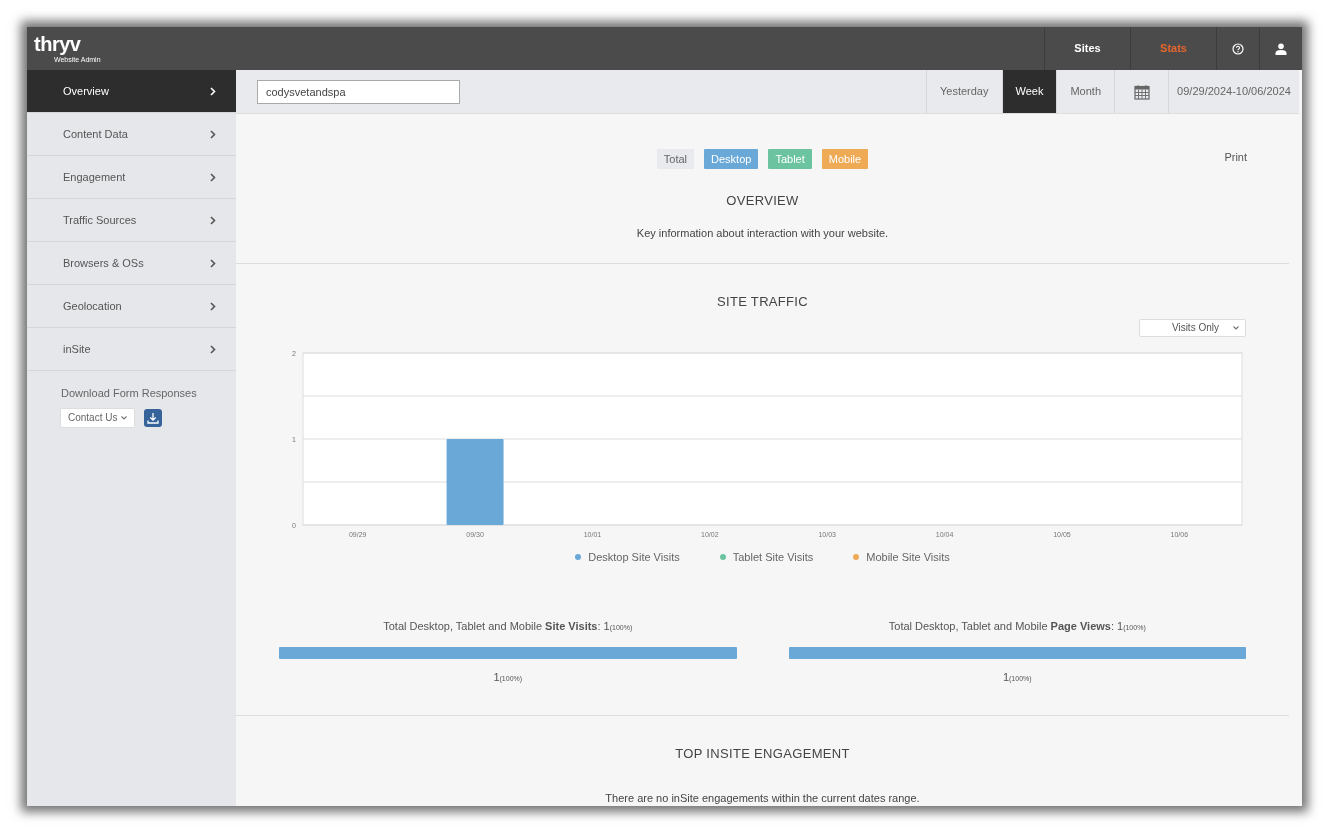 The height and width of the screenshot is (836, 1334). I want to click on range-tab: Month, so click(1085, 91).